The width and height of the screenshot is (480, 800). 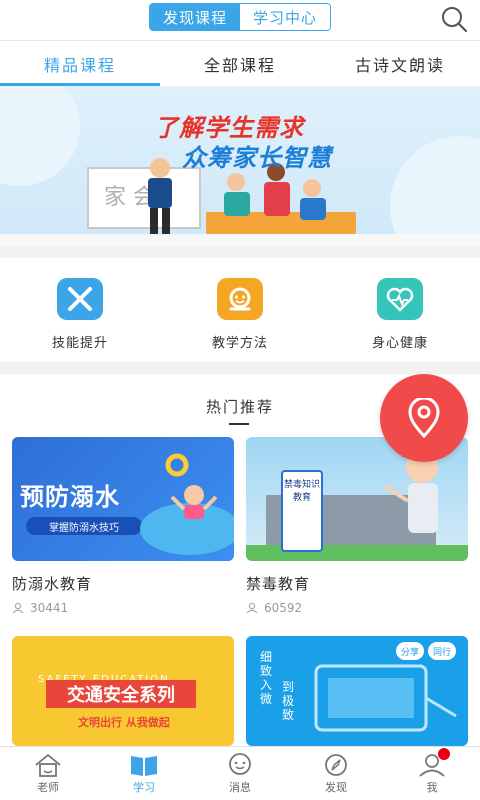 I want to click on category-row: 技能提升 教学方法 身心健康, so click(x=240, y=310).